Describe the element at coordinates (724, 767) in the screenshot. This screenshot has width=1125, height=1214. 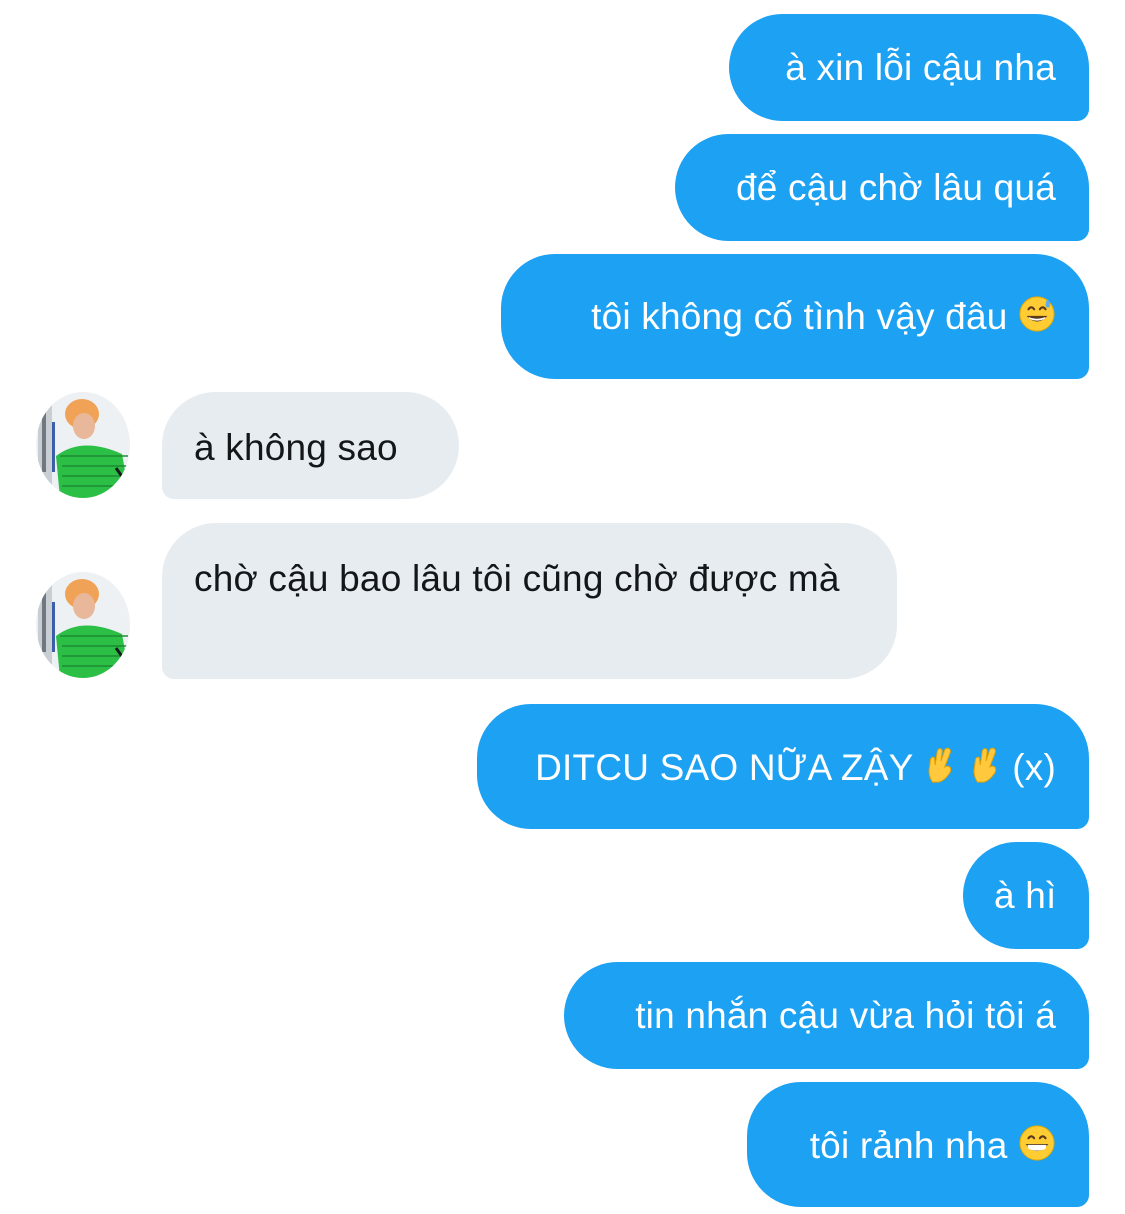
I see `message-text: DITCU SAO NỮA ZẬY` at that location.